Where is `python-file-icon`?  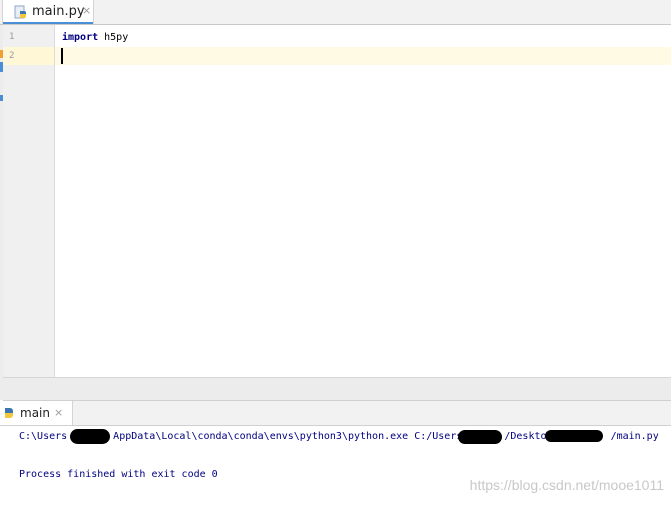
python-file-icon is located at coordinates (20, 12).